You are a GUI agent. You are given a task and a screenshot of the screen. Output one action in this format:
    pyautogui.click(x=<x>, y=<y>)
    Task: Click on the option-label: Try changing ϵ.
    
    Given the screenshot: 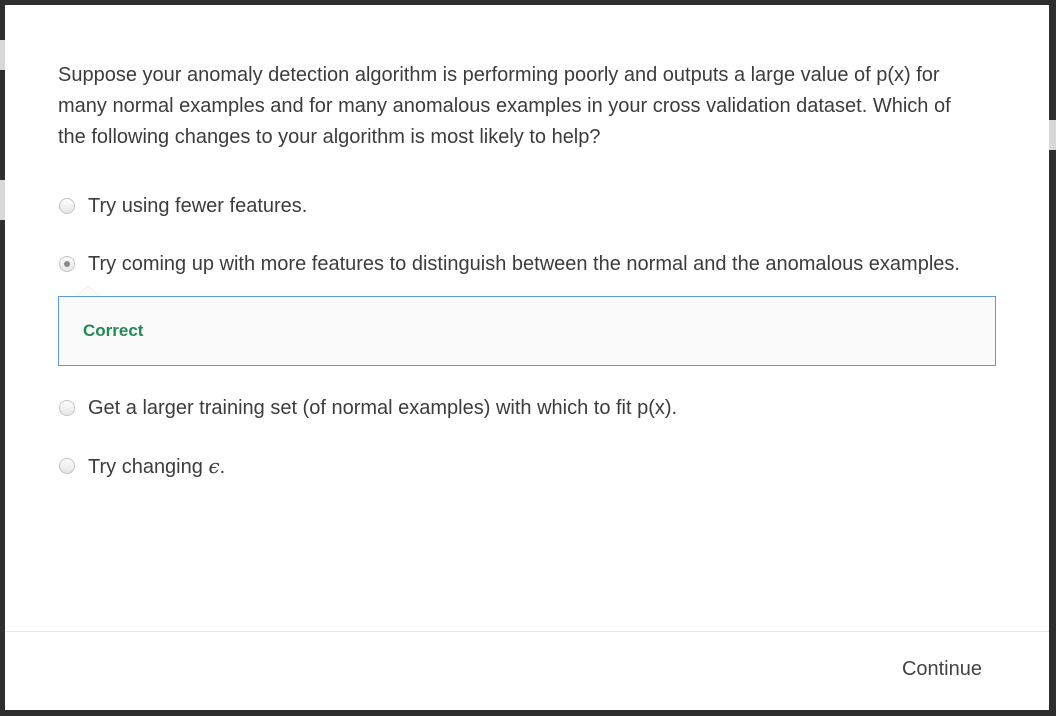 What is the action you would take?
    pyautogui.click(x=542, y=467)
    